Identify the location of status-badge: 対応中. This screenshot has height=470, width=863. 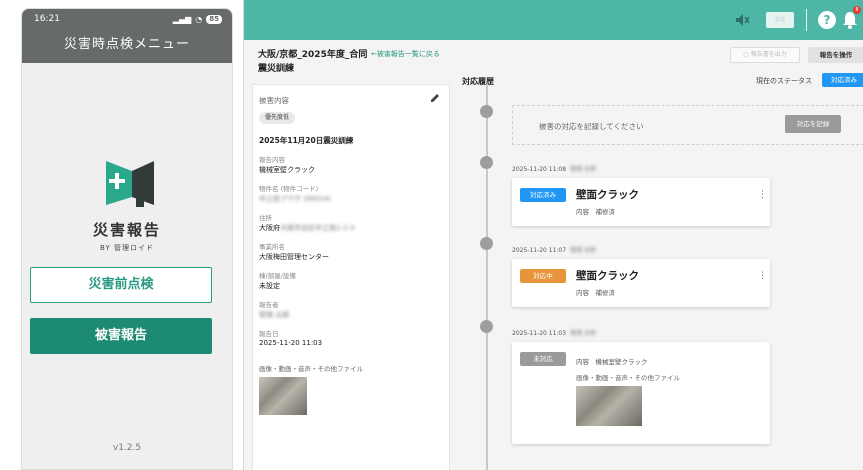
(543, 276).